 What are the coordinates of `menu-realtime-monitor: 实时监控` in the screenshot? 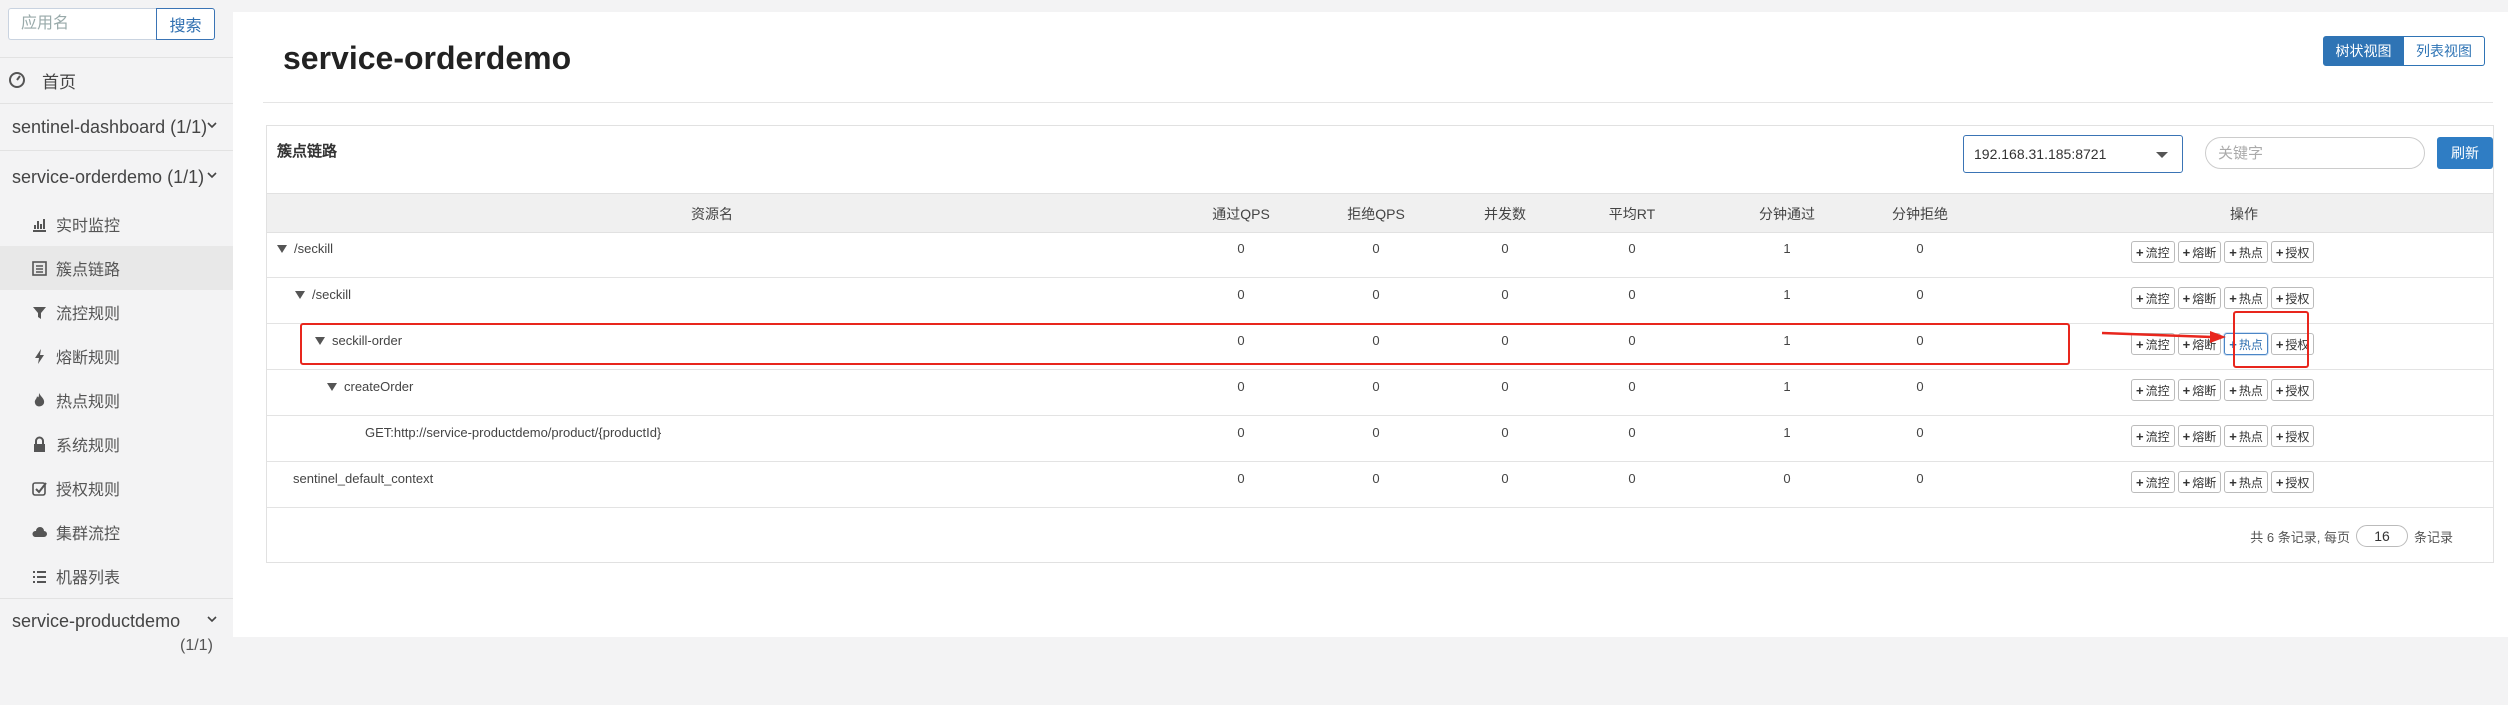 It's located at (116, 224).